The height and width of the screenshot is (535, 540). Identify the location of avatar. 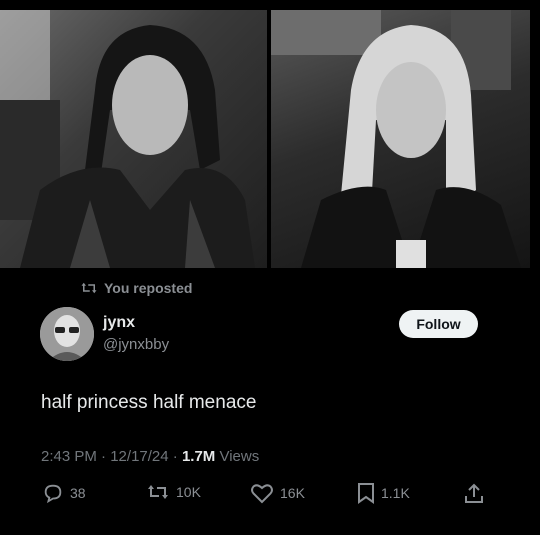
(67, 334).